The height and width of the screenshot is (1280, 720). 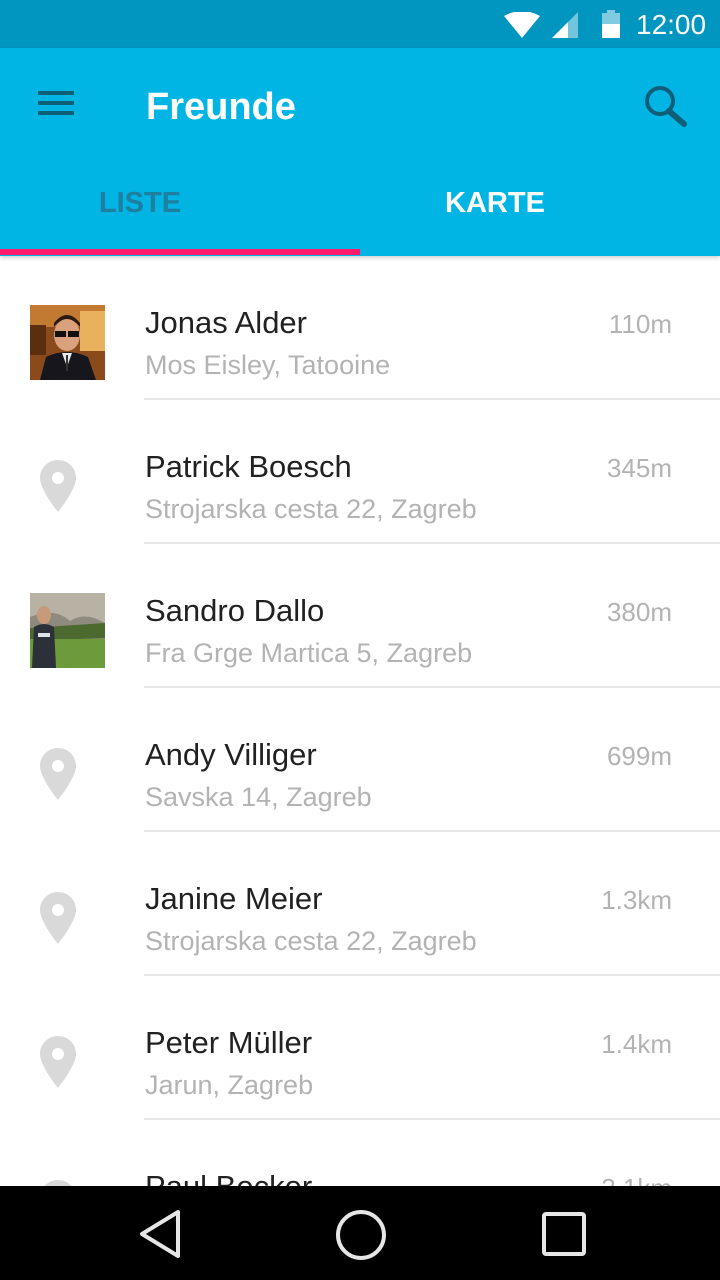 What do you see at coordinates (611, 24) in the screenshot?
I see `battery-icon` at bounding box center [611, 24].